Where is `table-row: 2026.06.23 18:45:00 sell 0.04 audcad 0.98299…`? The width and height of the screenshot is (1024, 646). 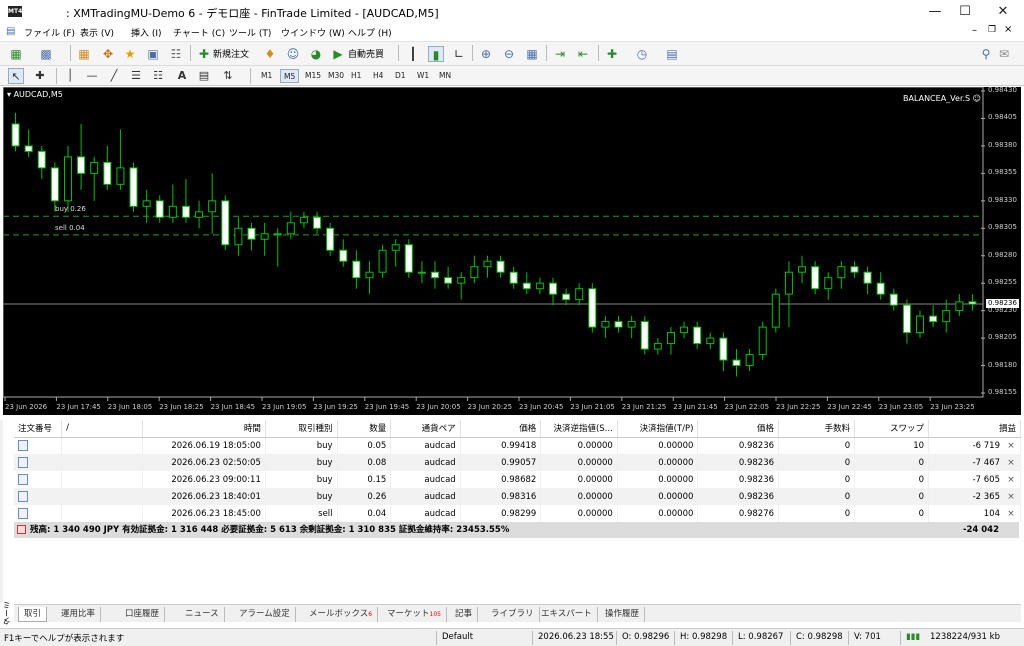
table-row: 2026.06.23 18:45:00 sell 0.04 audcad 0.98299… is located at coordinates (517, 513).